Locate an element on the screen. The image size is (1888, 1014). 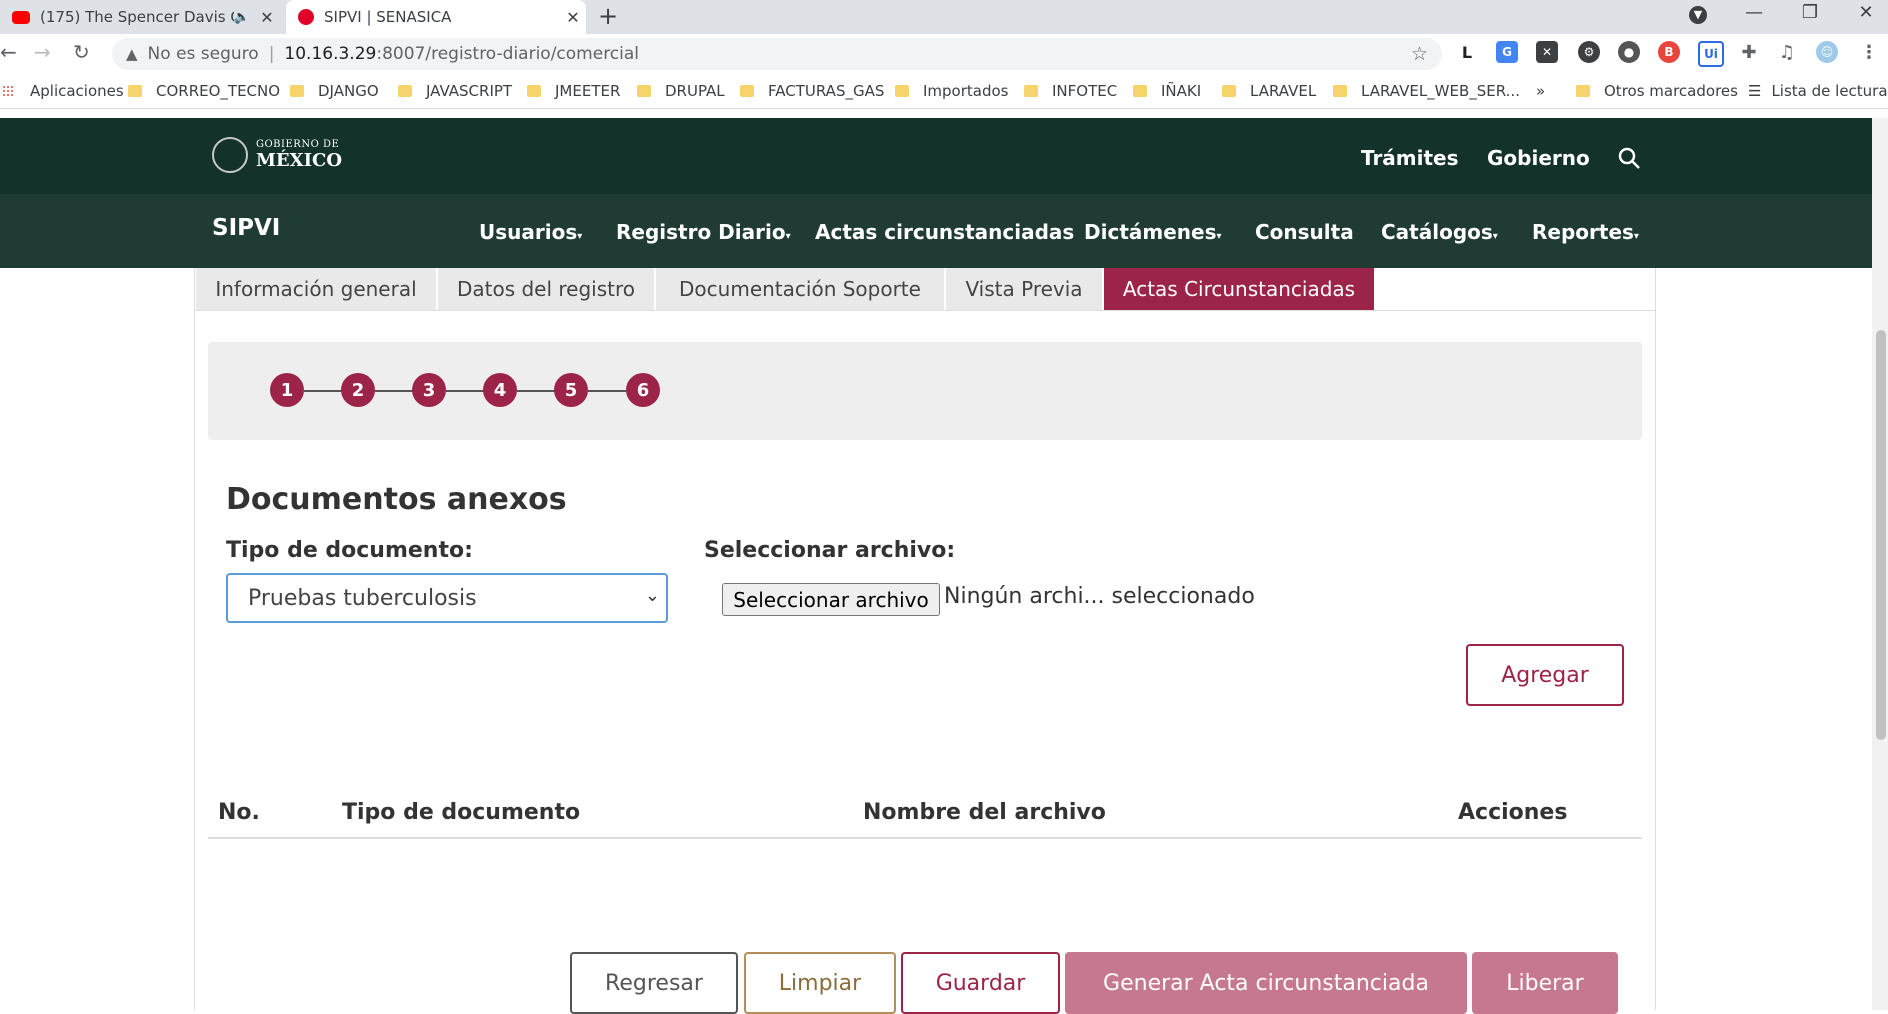
bookmark-folder: LARAVEL is located at coordinates (1269, 91).